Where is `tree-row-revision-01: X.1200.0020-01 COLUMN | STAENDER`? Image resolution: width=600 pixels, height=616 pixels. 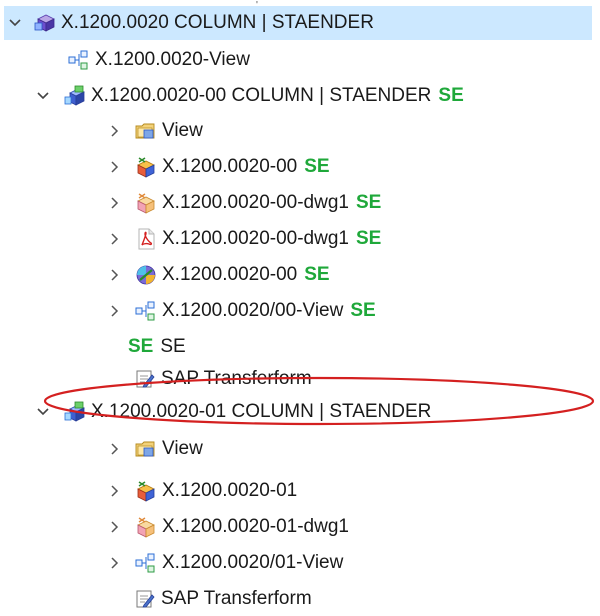
tree-row-revision-01: X.1200.0020-01 COLUMN | STAENDER is located at coordinates (232, 412).